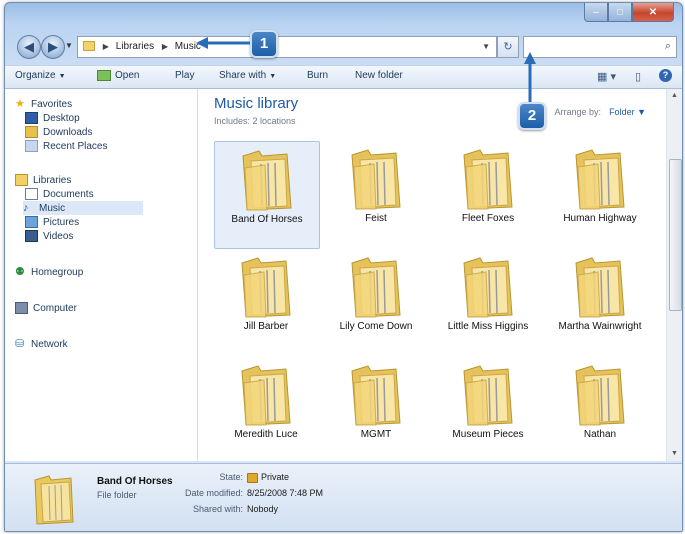 This screenshot has width=685, height=534. Describe the element at coordinates (223, 43) in the screenshot. I see `callout-1-arrow-icon` at that location.